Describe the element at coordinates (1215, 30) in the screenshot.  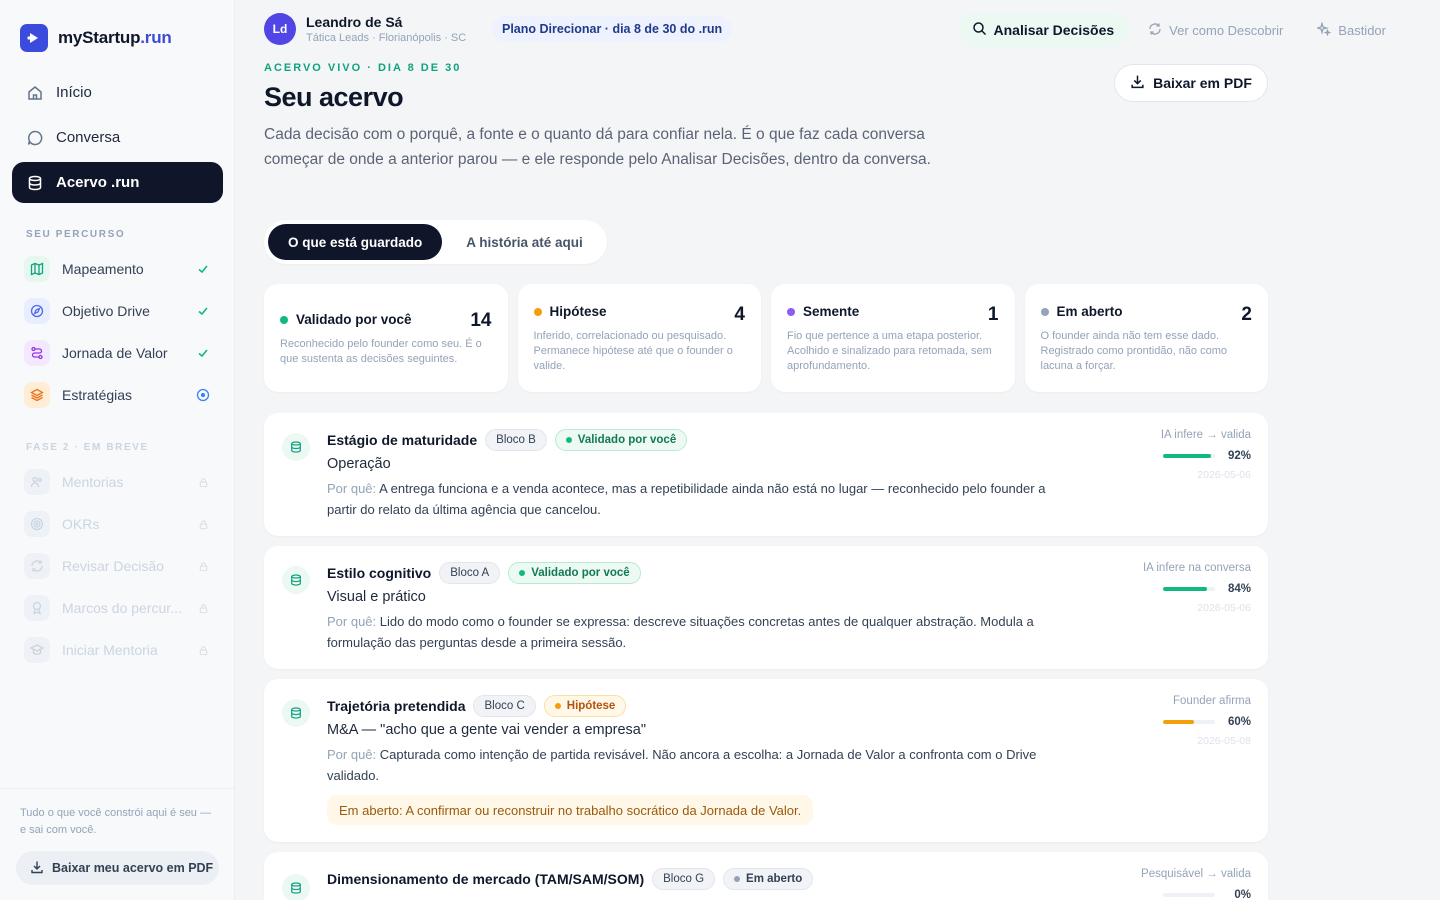
I see `view-as-button: Ver como Descobrir` at that location.